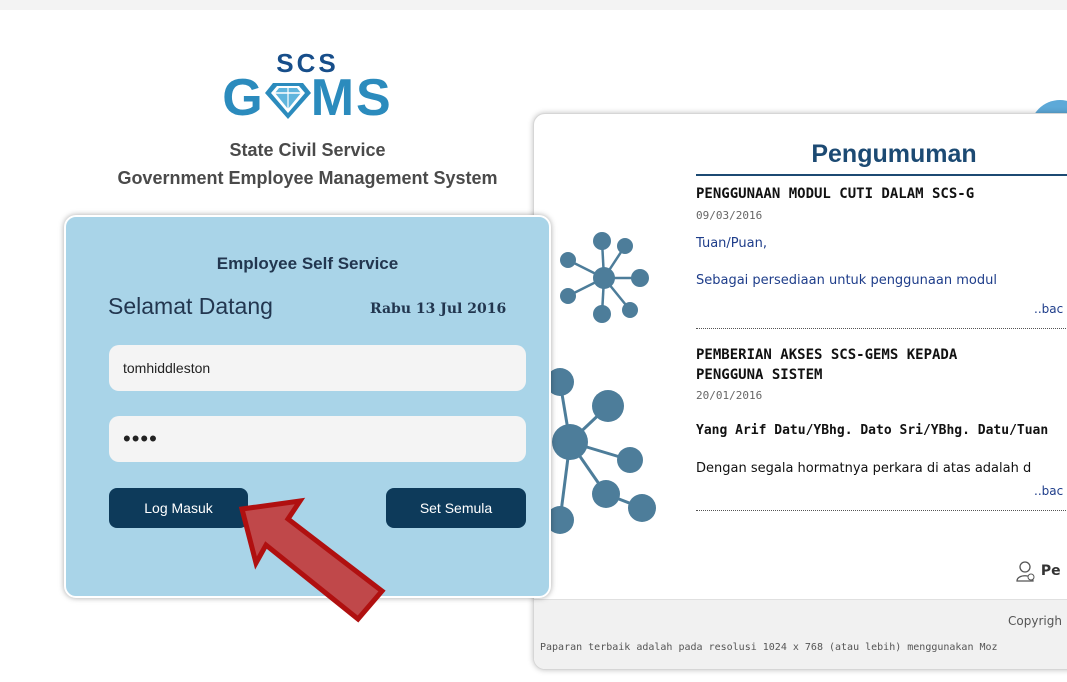 The height and width of the screenshot is (682, 1067). Describe the element at coordinates (190, 306) in the screenshot. I see `welcome-text: Selamat Datang` at that location.